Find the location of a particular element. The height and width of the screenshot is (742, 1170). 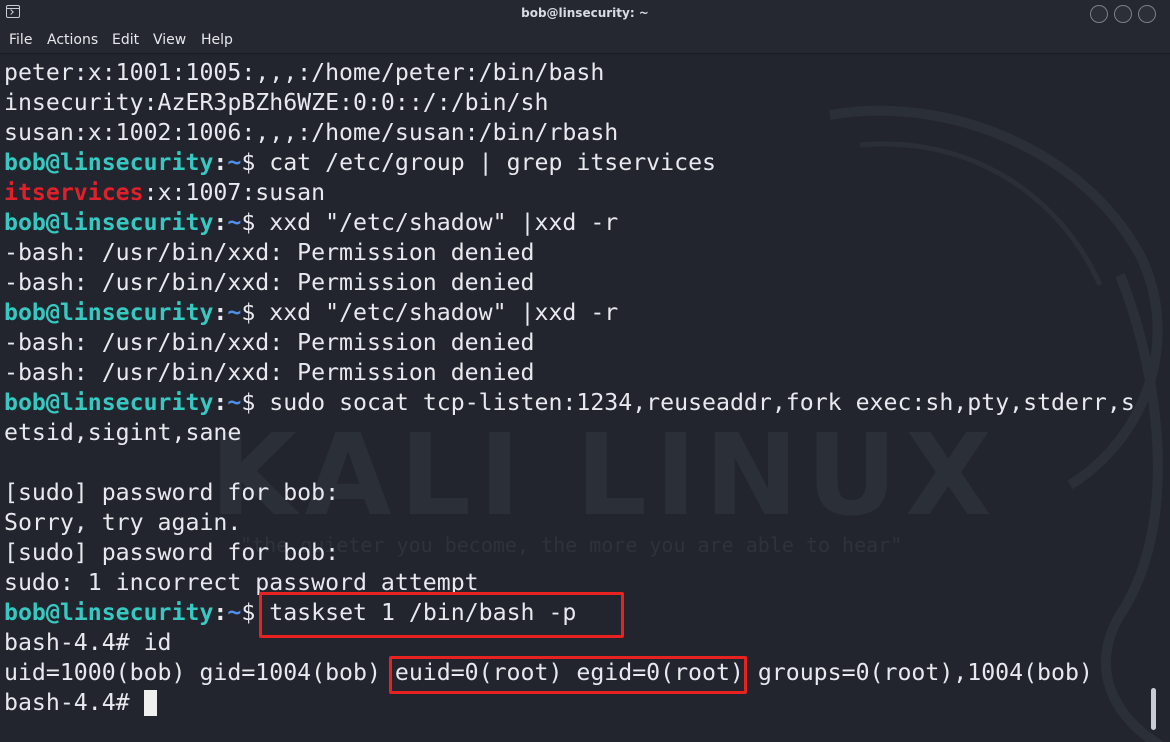

output-line: itservices:x:1007:susan is located at coordinates (569, 193).